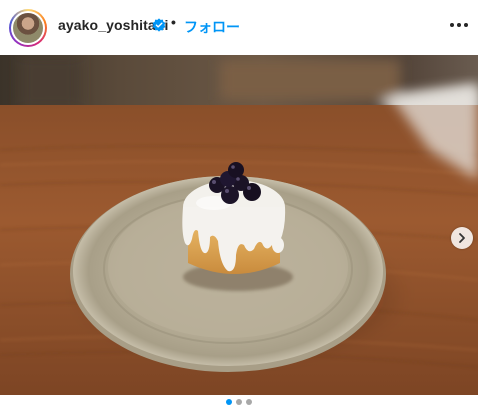 The width and height of the screenshot is (478, 413). I want to click on chevron-right-icon, so click(462, 238).